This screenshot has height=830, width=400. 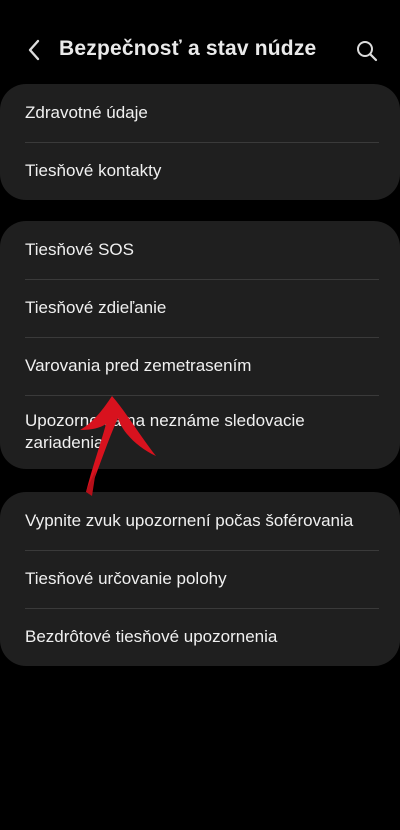 What do you see at coordinates (188, 48) in the screenshot?
I see `page-title: Bezpečnosť a stav núdze` at bounding box center [188, 48].